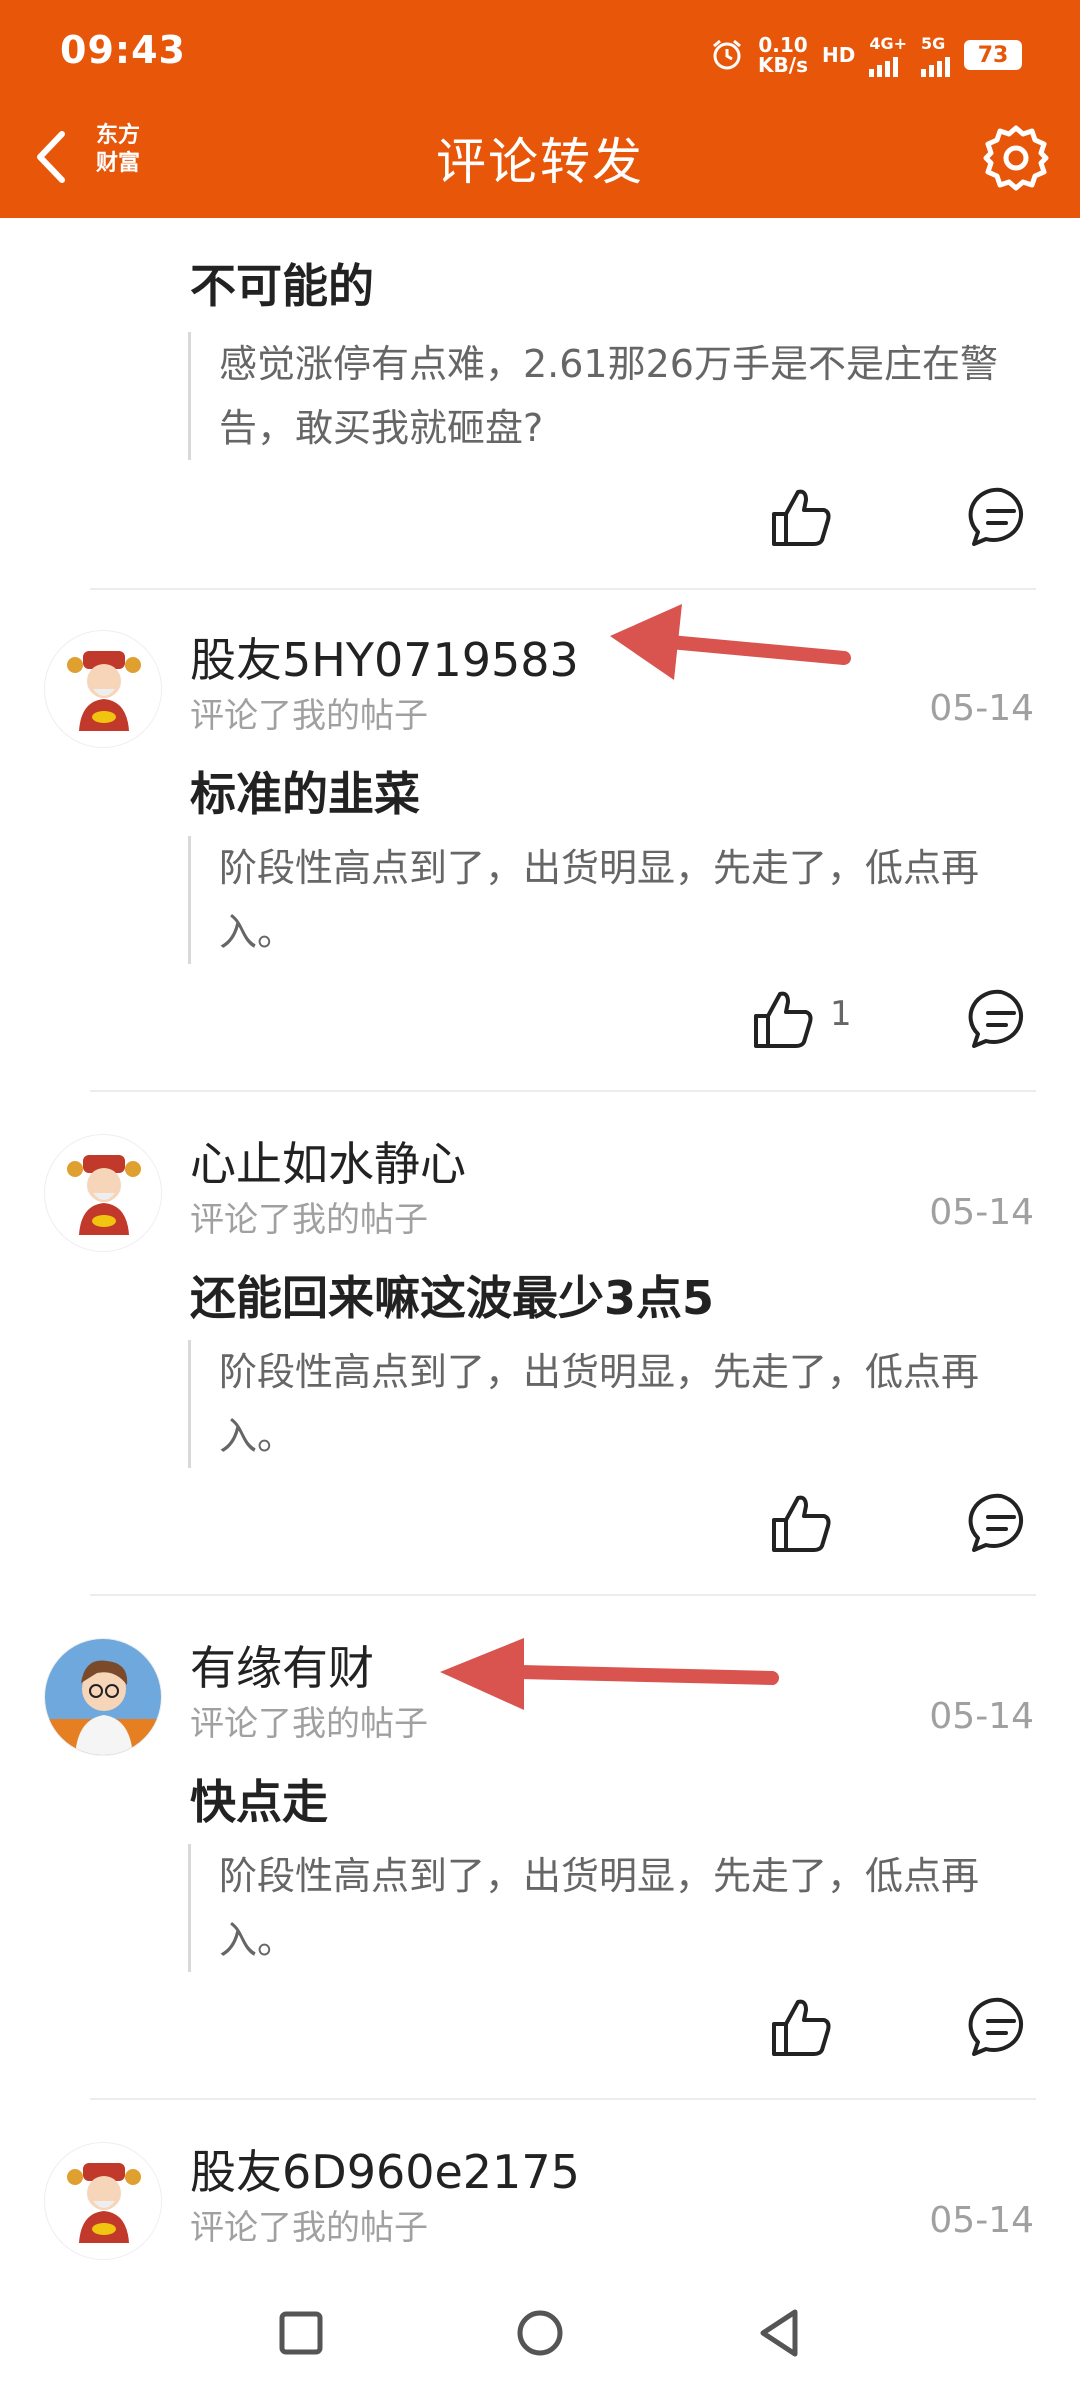 This screenshot has height=2400, width=1080. What do you see at coordinates (301, 2333) in the screenshot?
I see `recent-apps-icon` at bounding box center [301, 2333].